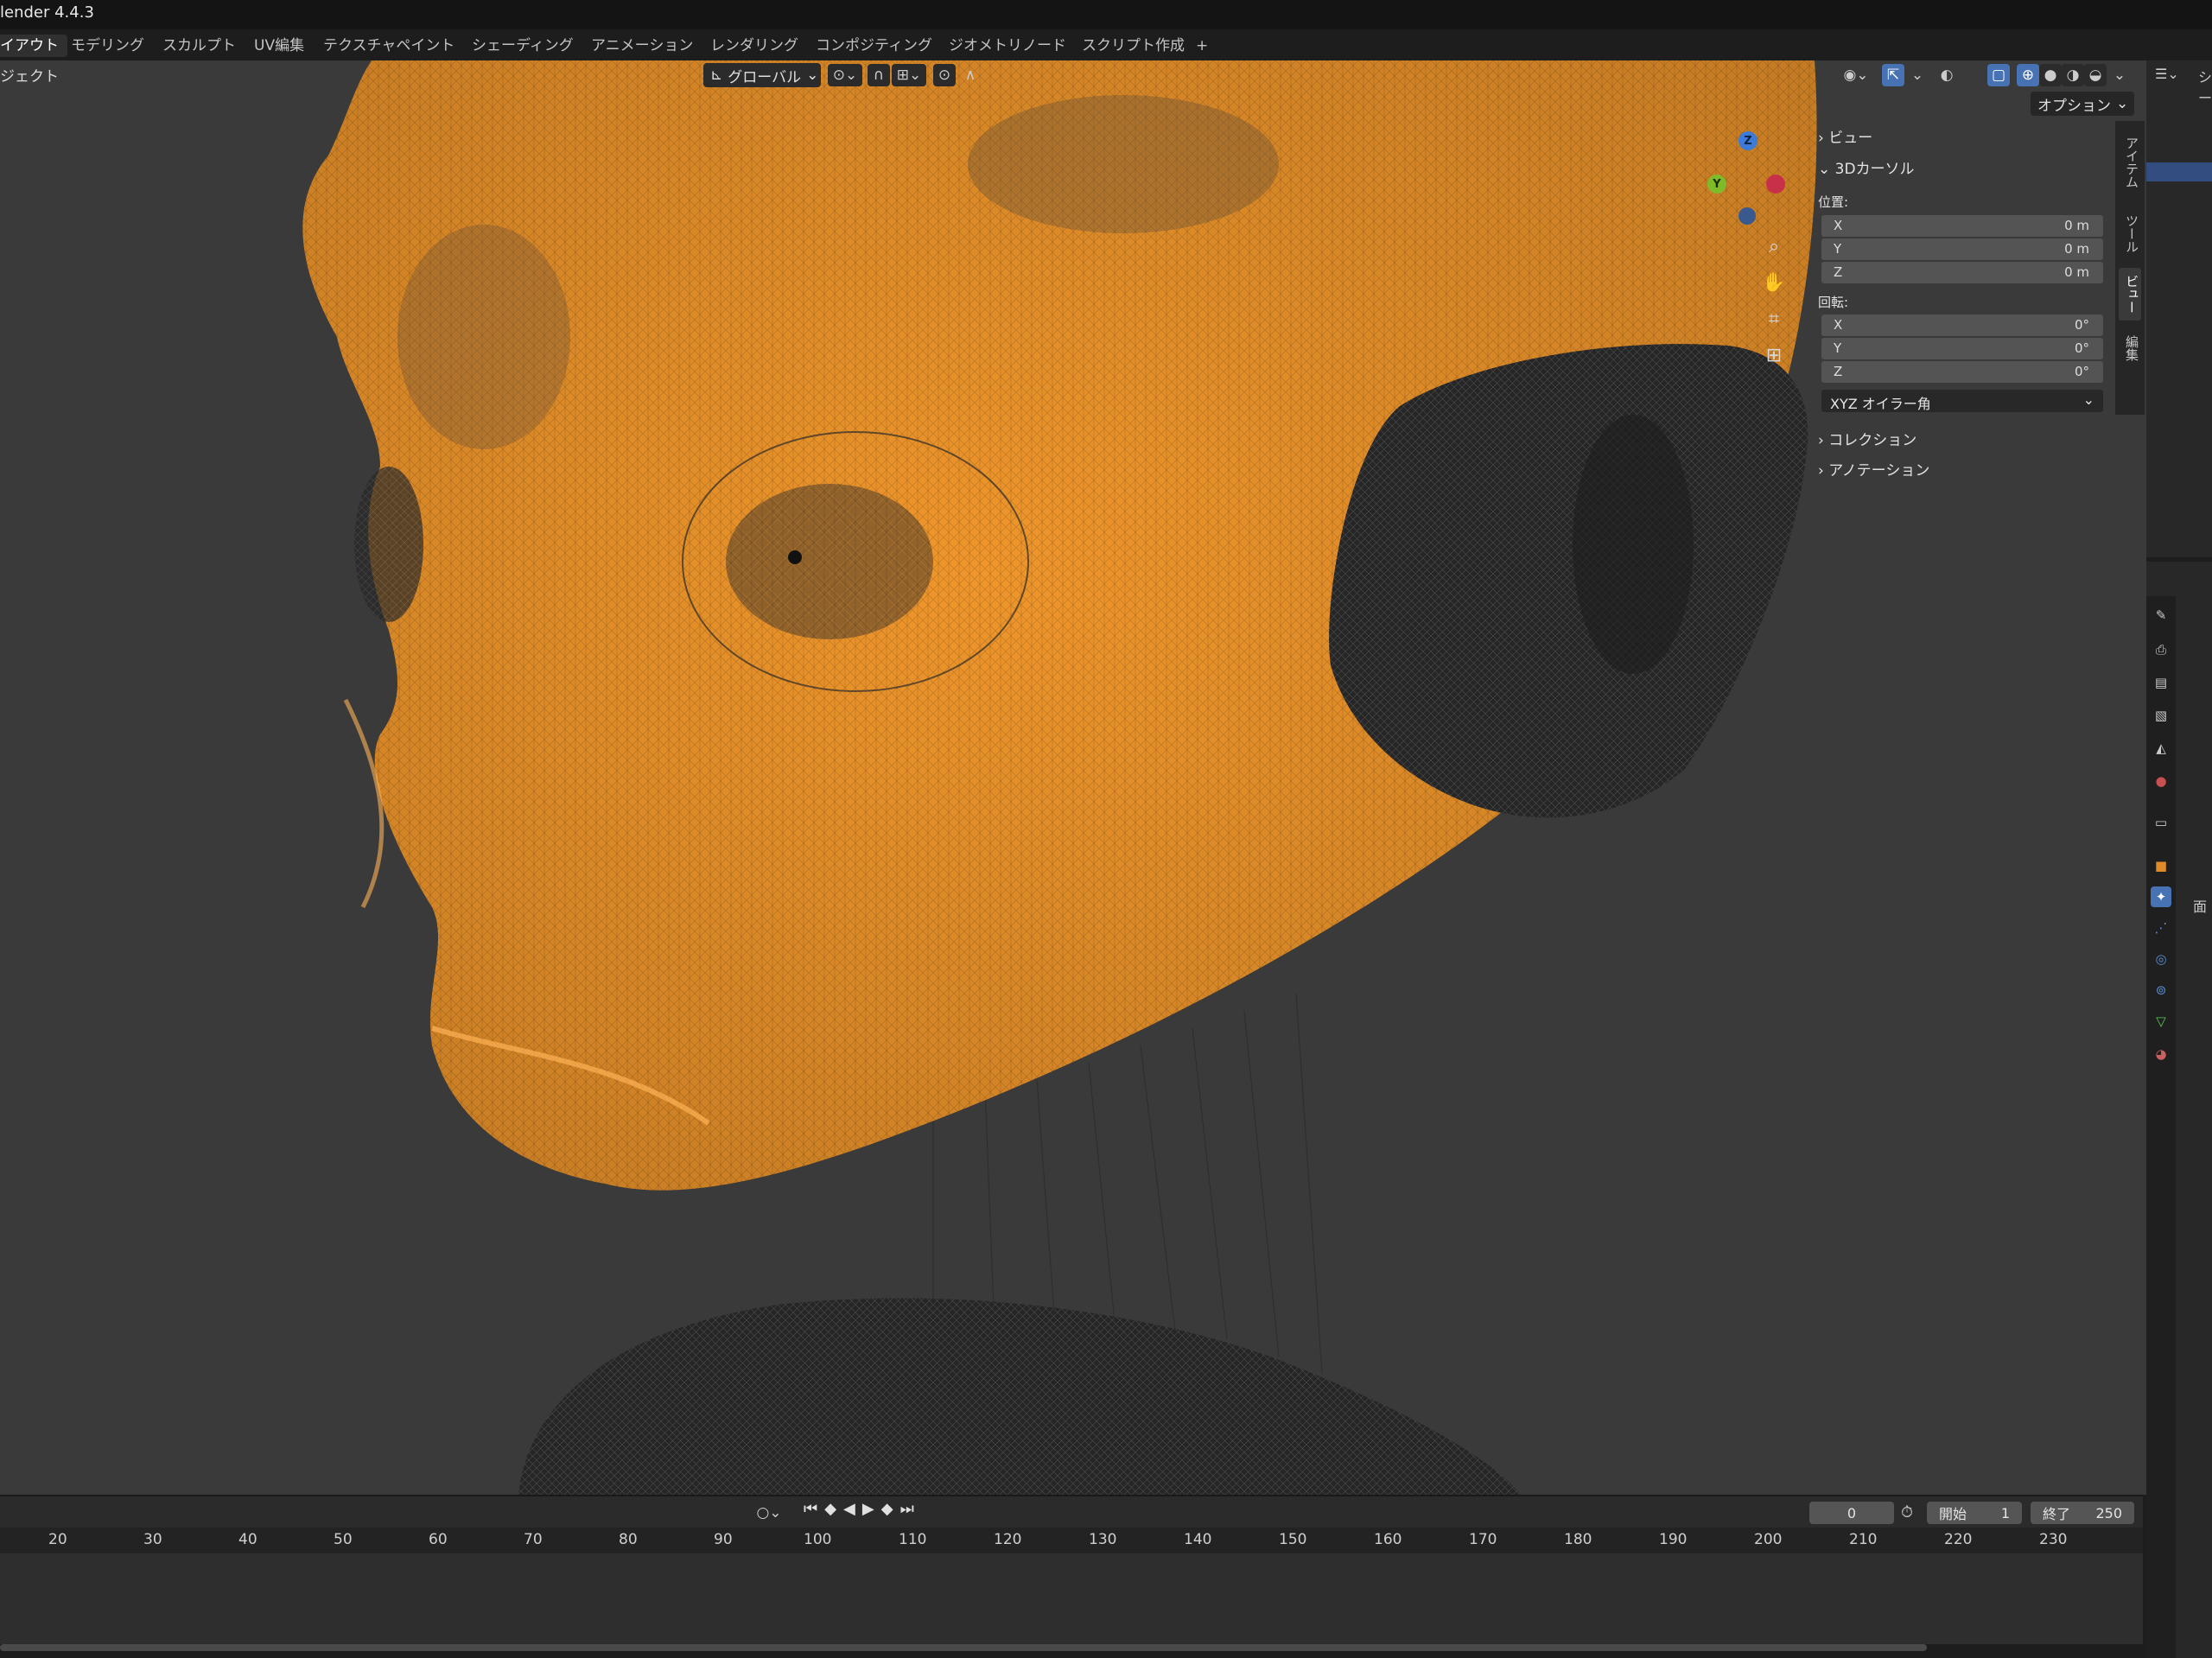 Image resolution: width=2212 pixels, height=1658 pixels. I want to click on proportional-edit-icon: ⊙, so click(944, 75).